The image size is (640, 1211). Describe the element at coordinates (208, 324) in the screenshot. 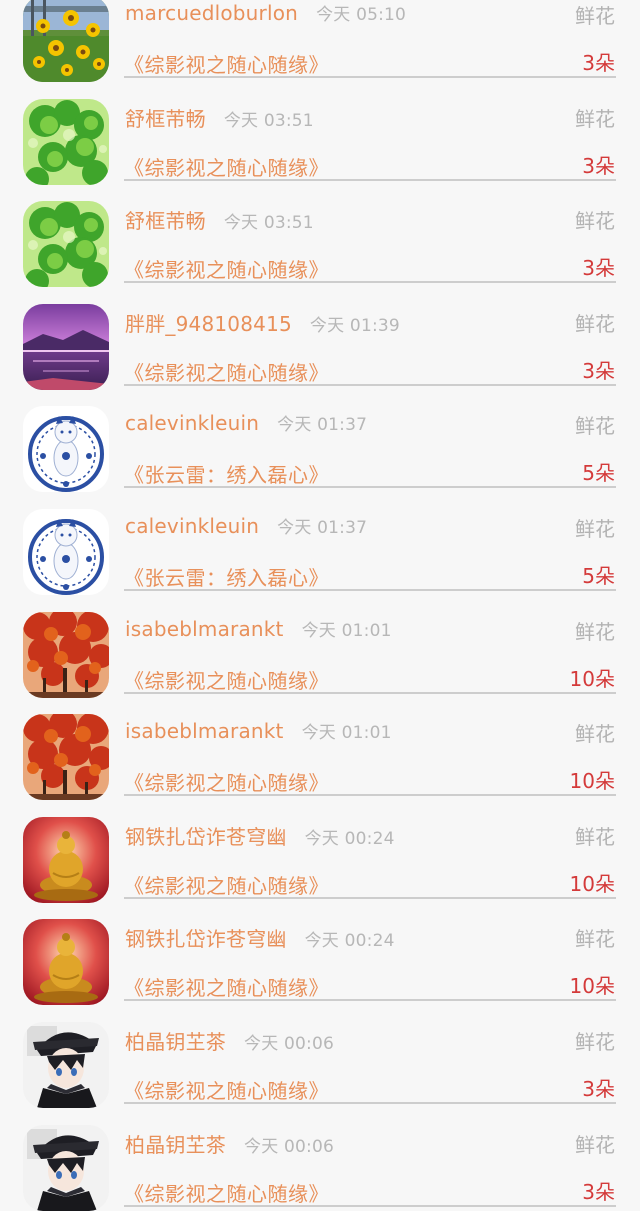

I see `user-name: 胖胖_948108415` at that location.